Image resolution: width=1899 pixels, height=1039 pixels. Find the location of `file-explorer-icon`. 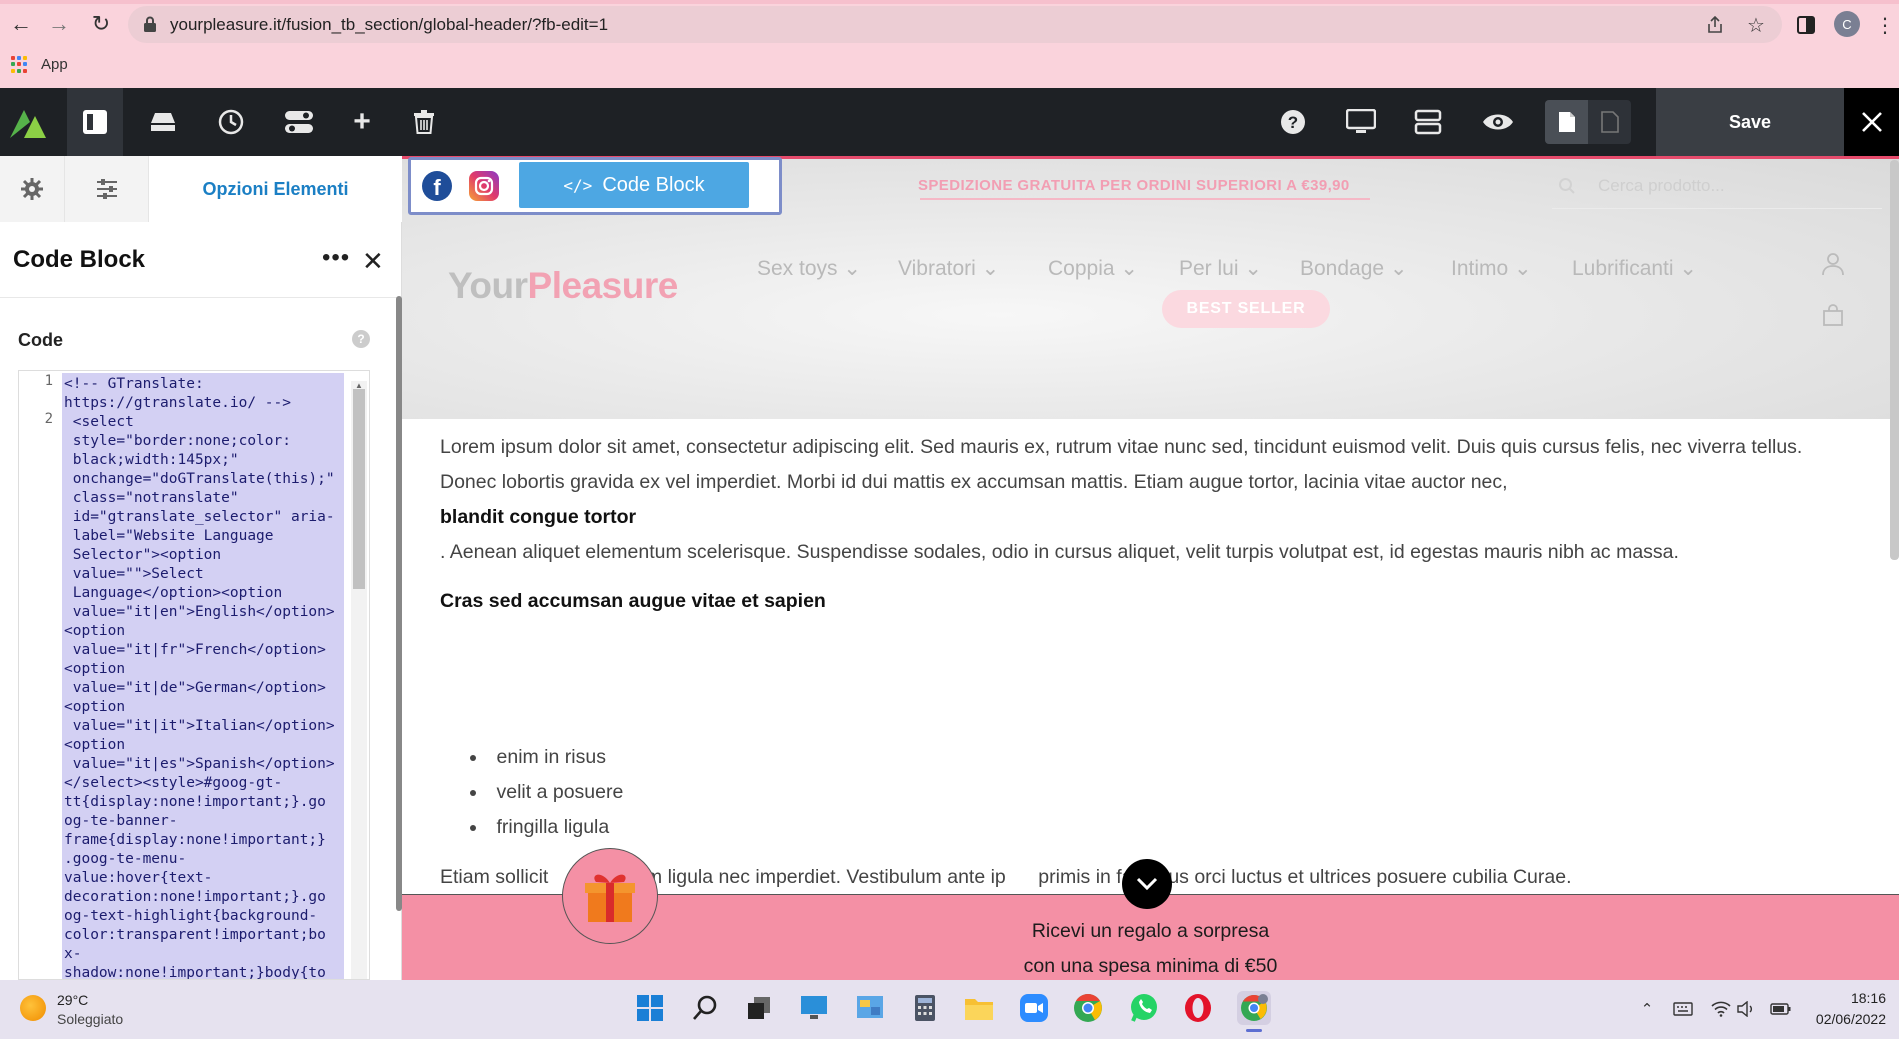

file-explorer-icon is located at coordinates (979, 1008).